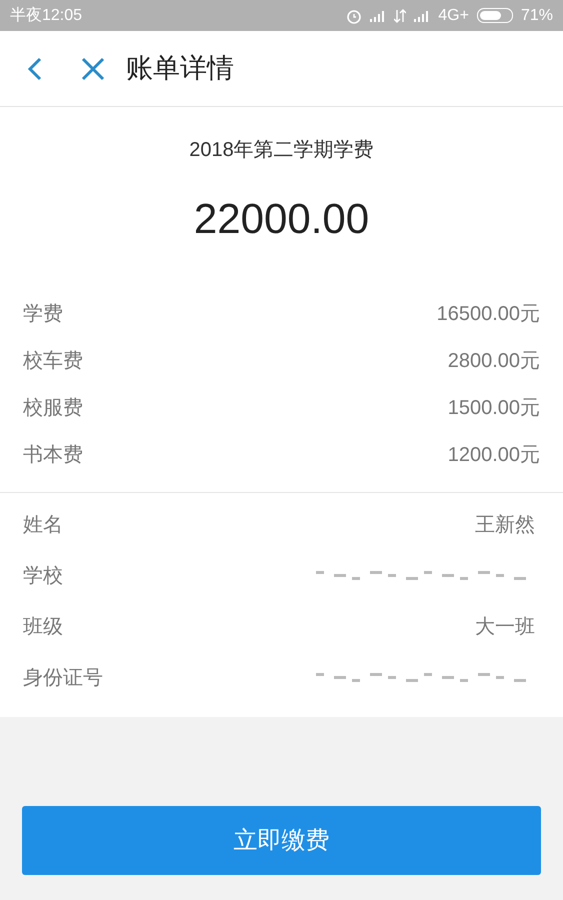 Image resolution: width=563 pixels, height=900 pixels. I want to click on fee-label: 校服费, so click(53, 408).